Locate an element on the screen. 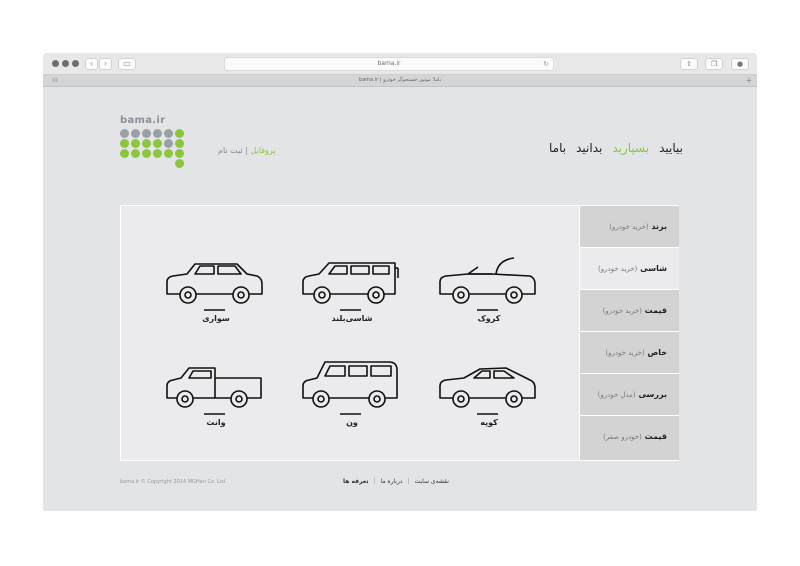 The height and width of the screenshot is (566, 800). nav-item-bedanid: بدانید is located at coordinates (589, 148).